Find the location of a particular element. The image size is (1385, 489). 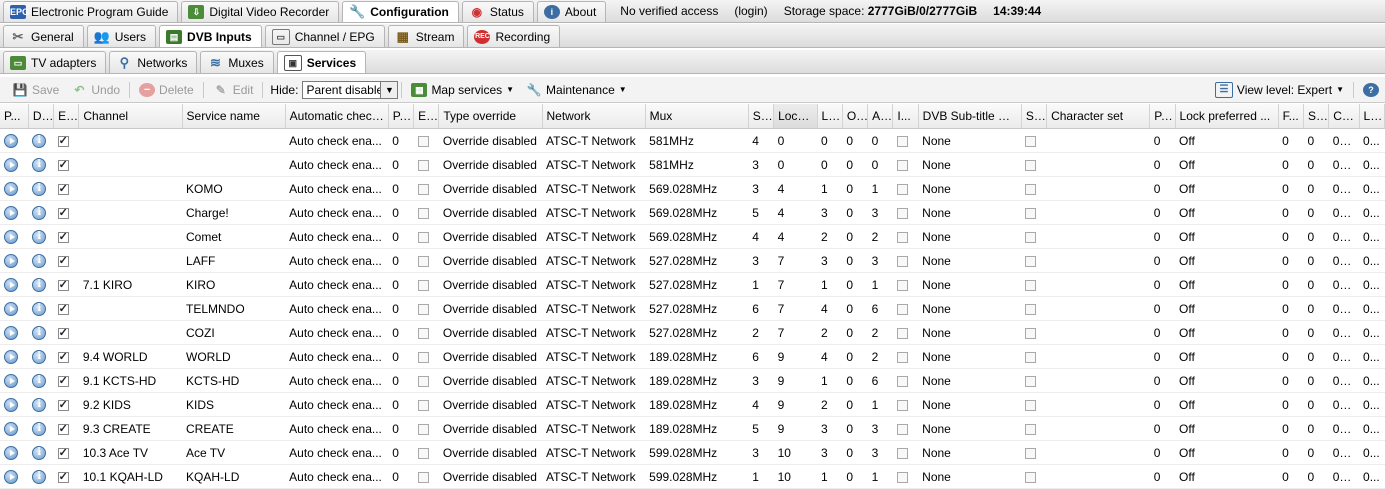

tab-about: i About is located at coordinates (571, 11).